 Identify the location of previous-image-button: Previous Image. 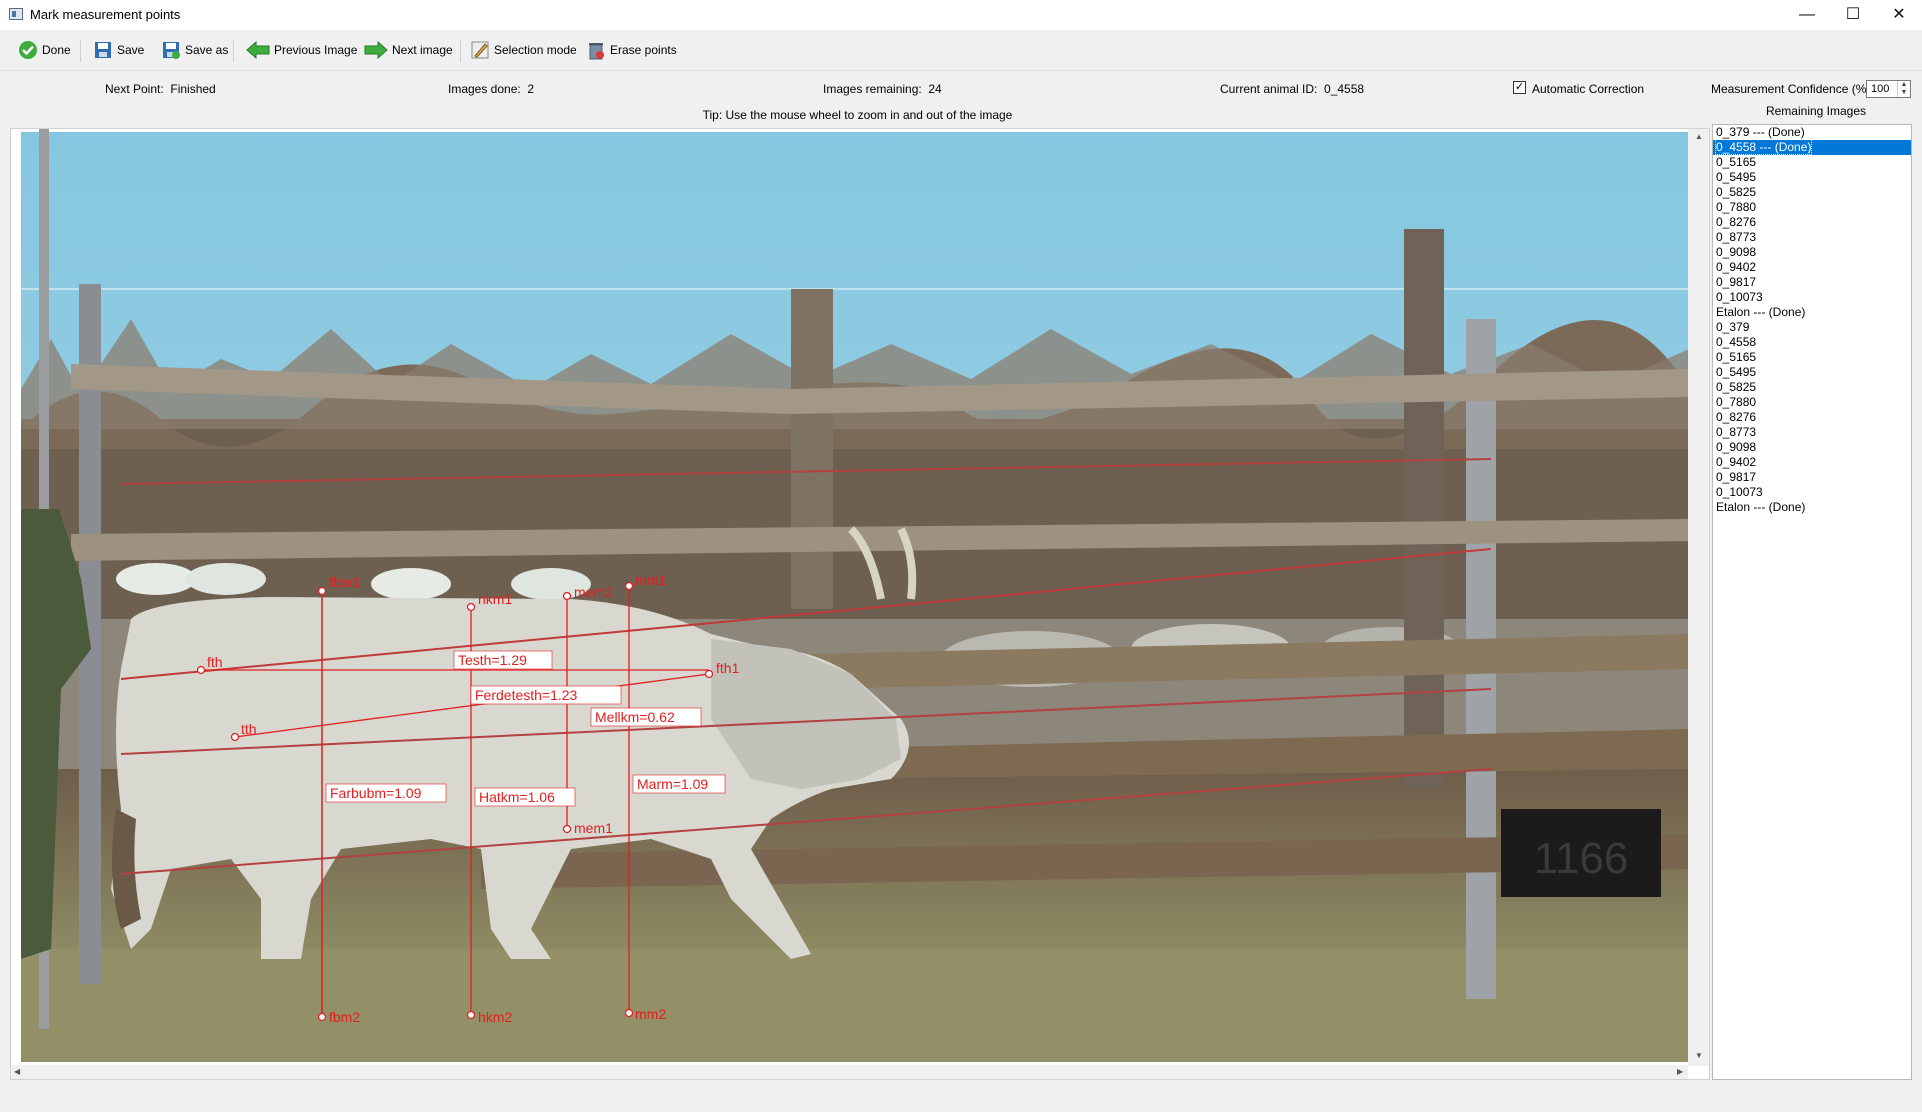
(301, 50).